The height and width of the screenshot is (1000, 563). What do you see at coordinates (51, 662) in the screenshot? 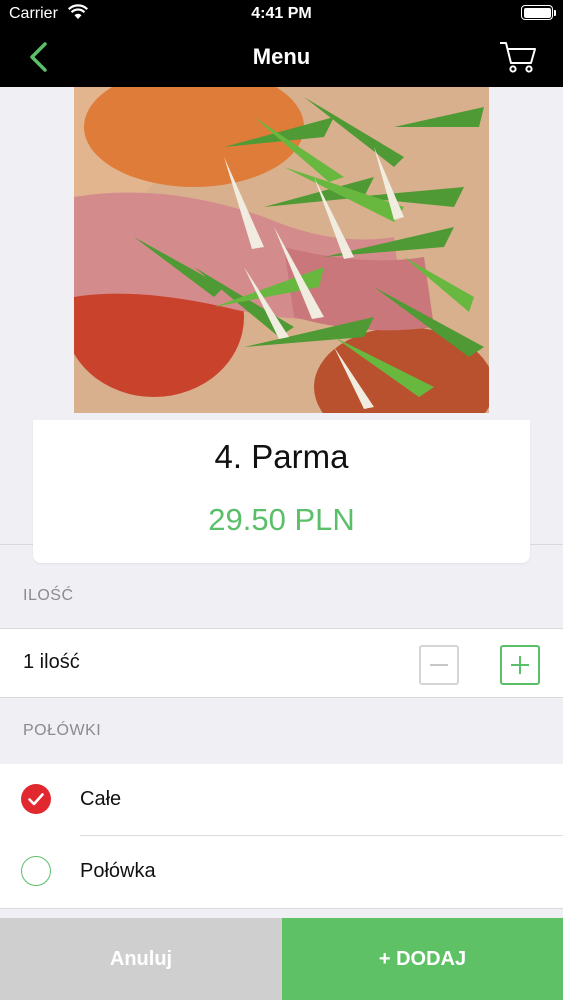
I see `quantity-value: 1 ilość` at bounding box center [51, 662].